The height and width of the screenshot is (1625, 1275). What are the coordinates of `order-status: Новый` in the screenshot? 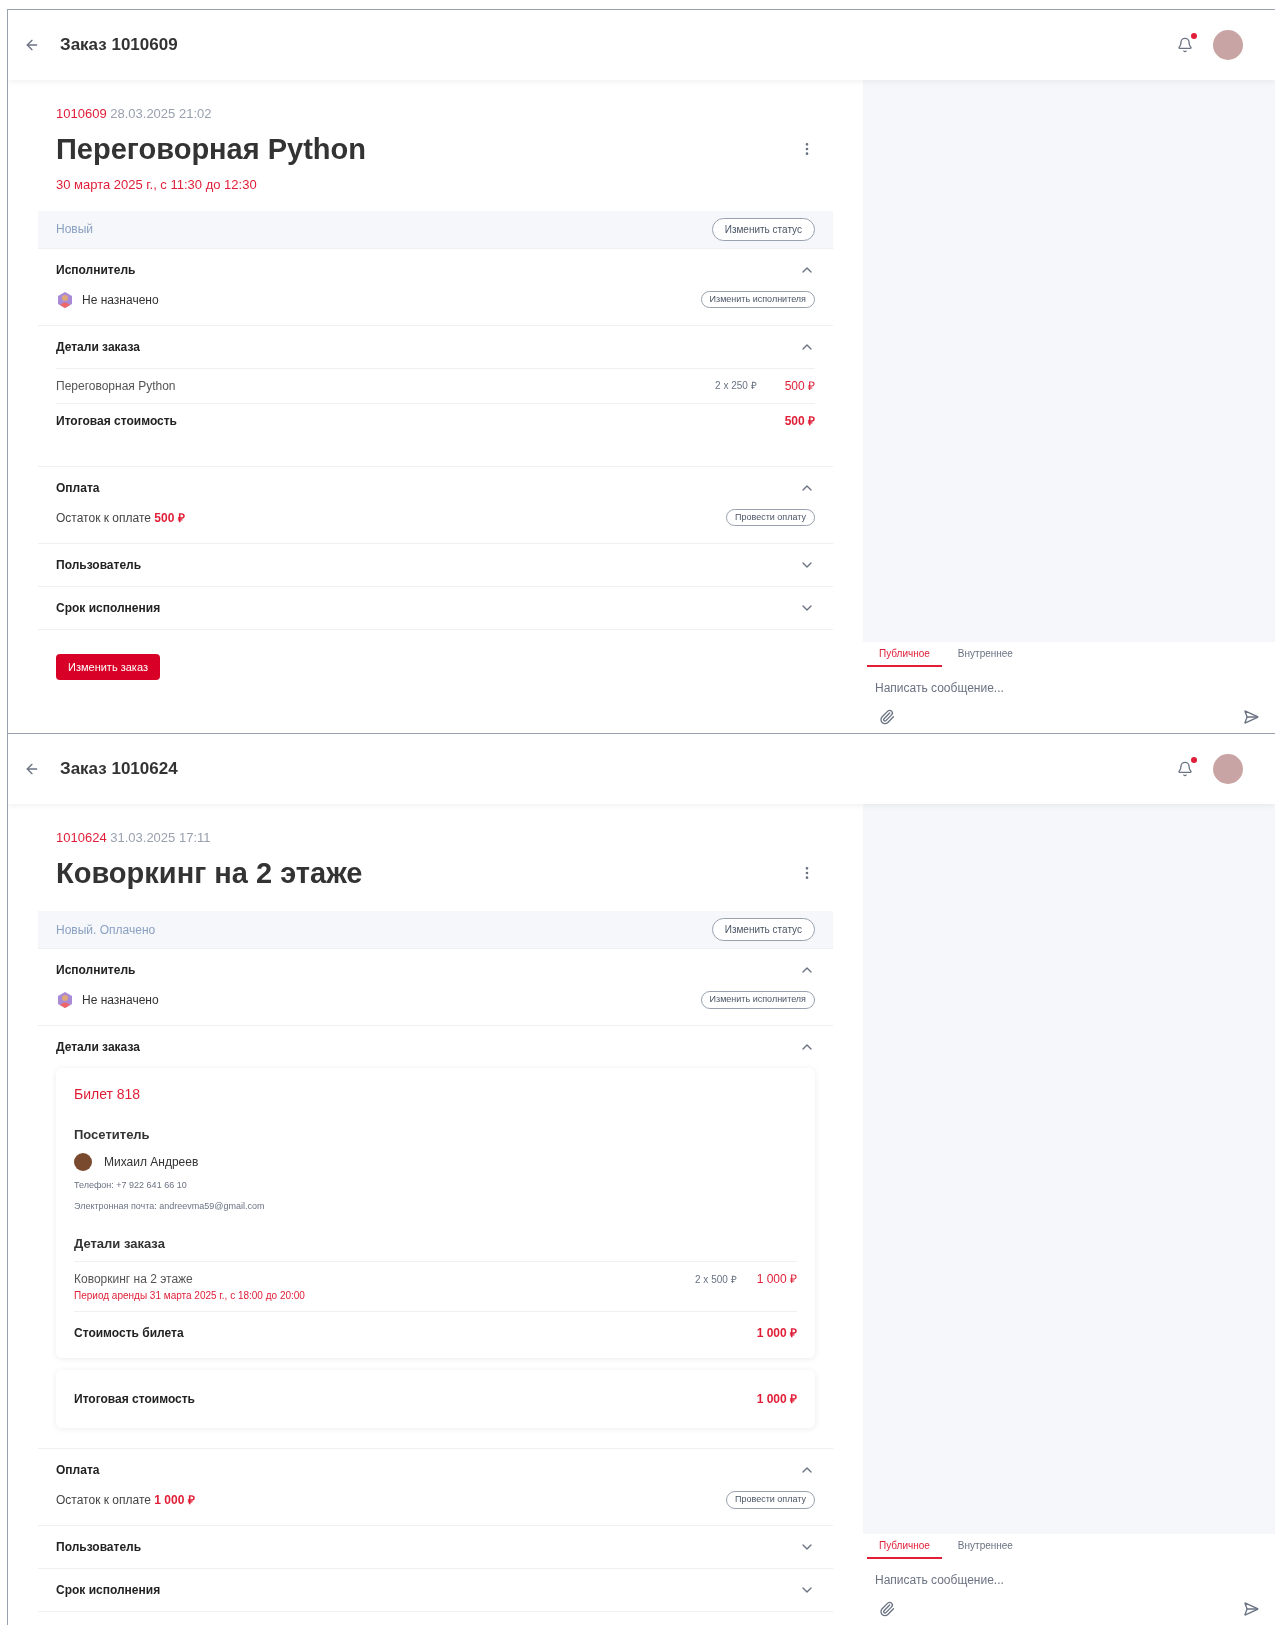 It's located at (75, 229).